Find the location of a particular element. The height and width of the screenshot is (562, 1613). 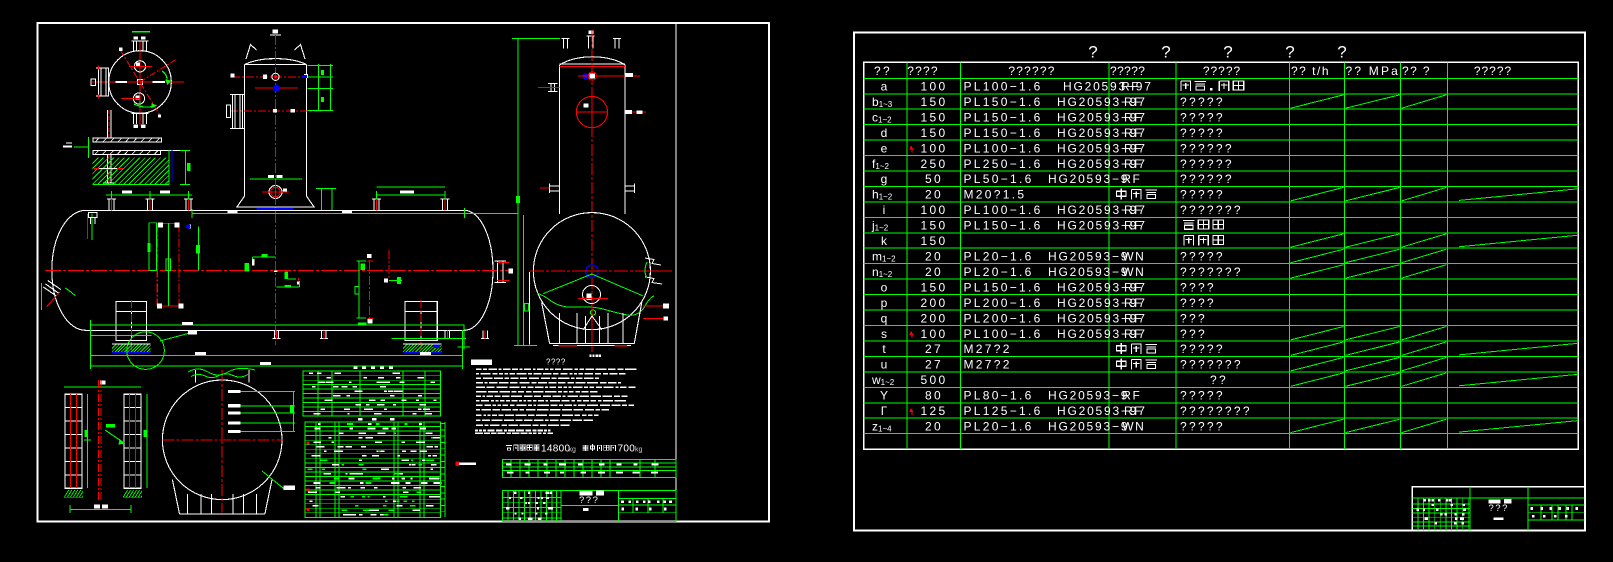

svg-text: 125 is located at coordinates (934, 411).